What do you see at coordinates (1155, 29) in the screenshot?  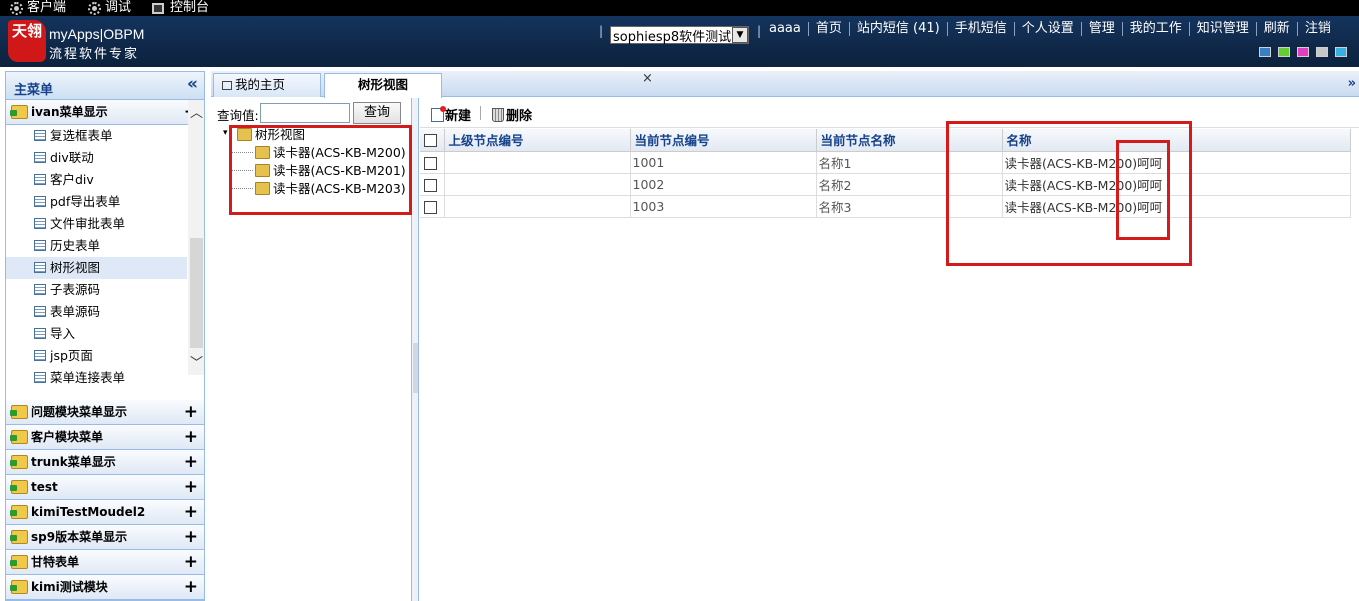 I see `nav-my-work: 我的工作` at bounding box center [1155, 29].